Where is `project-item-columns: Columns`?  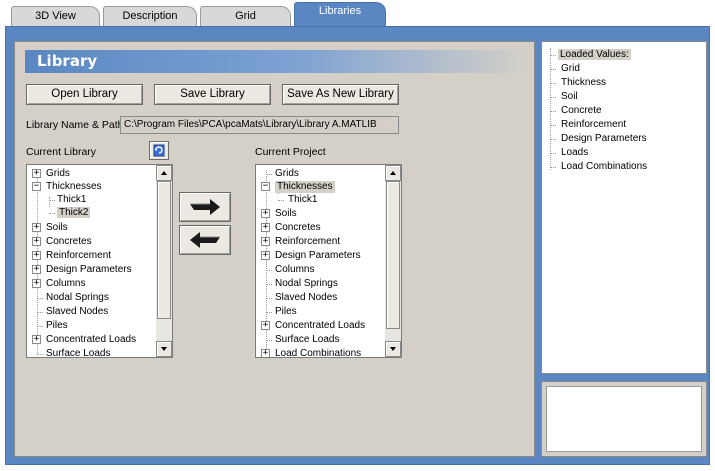 project-item-columns: Columns is located at coordinates (294, 270).